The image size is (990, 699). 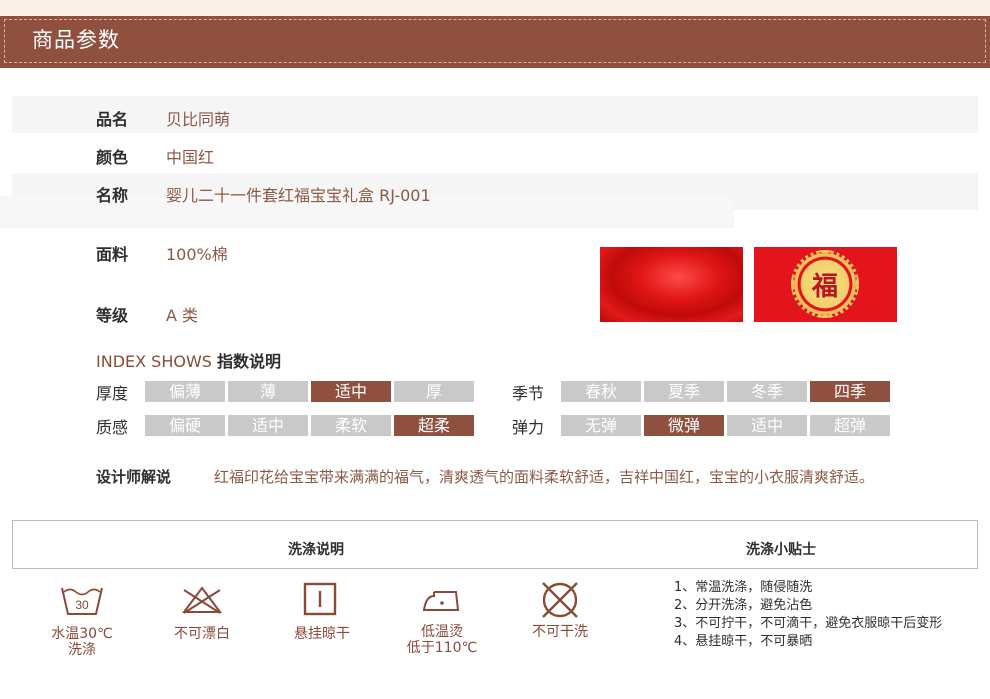 I want to click on wash-30-icon: 30, so click(x=82, y=601).